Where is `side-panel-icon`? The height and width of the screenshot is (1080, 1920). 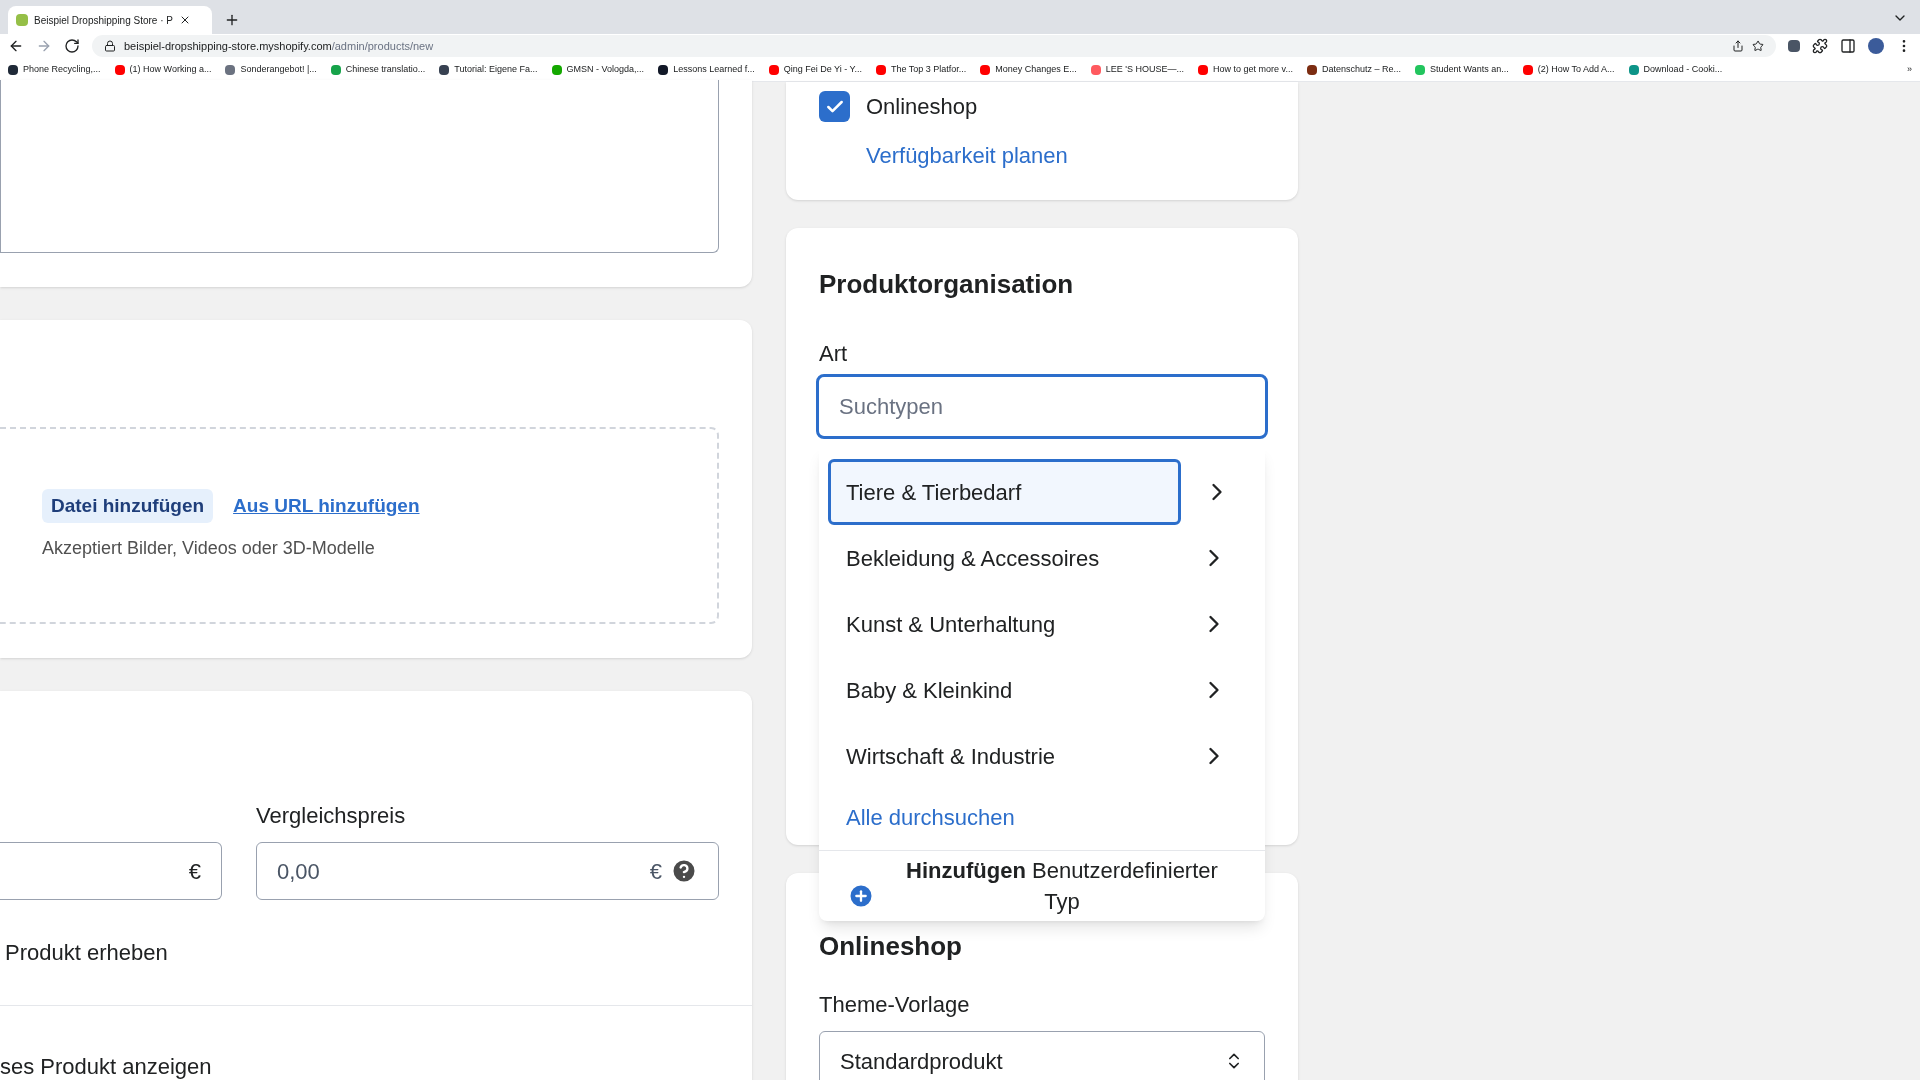
side-panel-icon is located at coordinates (1848, 46).